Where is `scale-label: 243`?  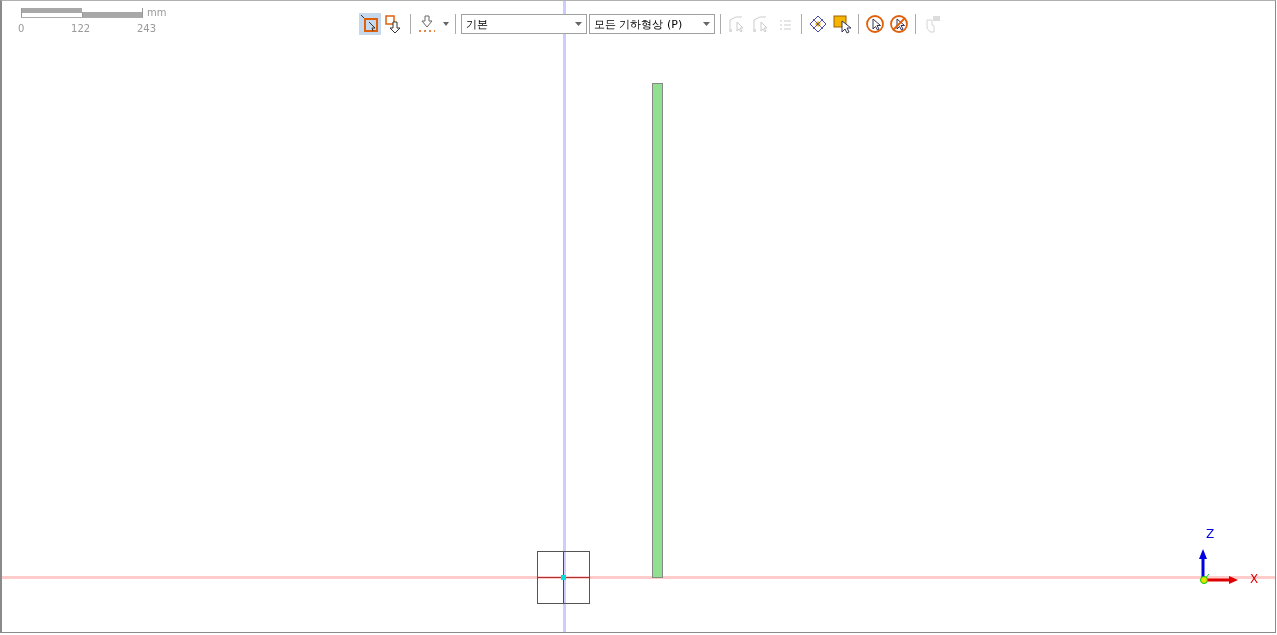 scale-label: 243 is located at coordinates (146, 28).